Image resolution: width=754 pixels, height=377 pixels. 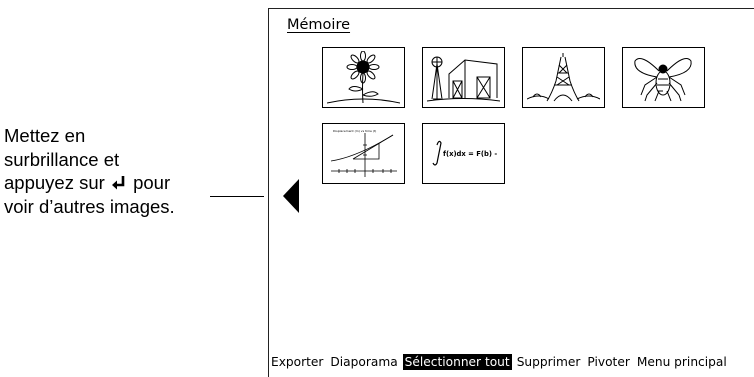 I want to click on callout-line-3: appuyez sur pour, so click(x=124, y=183).